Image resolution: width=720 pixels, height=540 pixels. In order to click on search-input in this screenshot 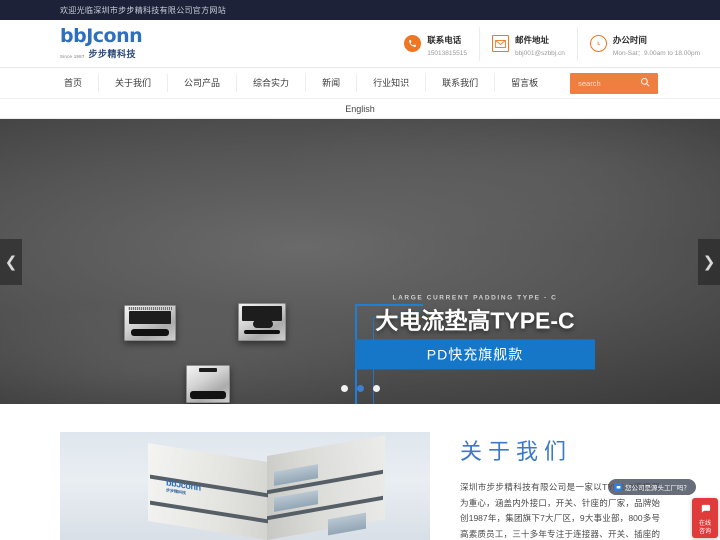, I will do `click(609, 83)`.